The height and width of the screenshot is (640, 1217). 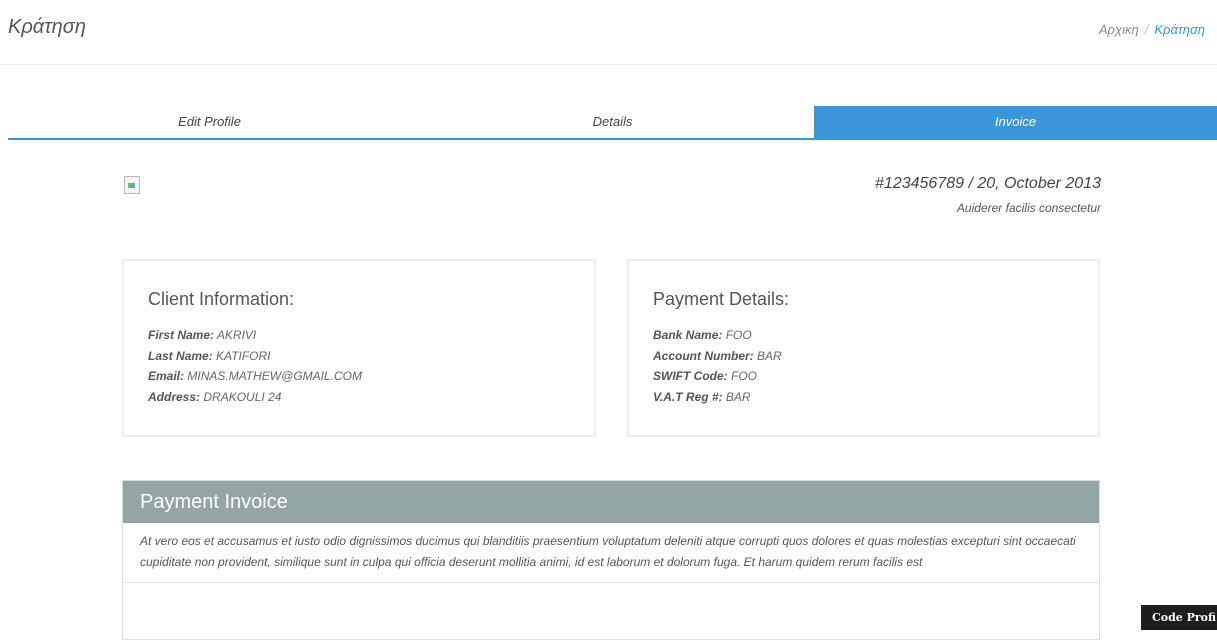 What do you see at coordinates (688, 396) in the screenshot?
I see `vat-reg-label: V.A.T Reg #:` at bounding box center [688, 396].